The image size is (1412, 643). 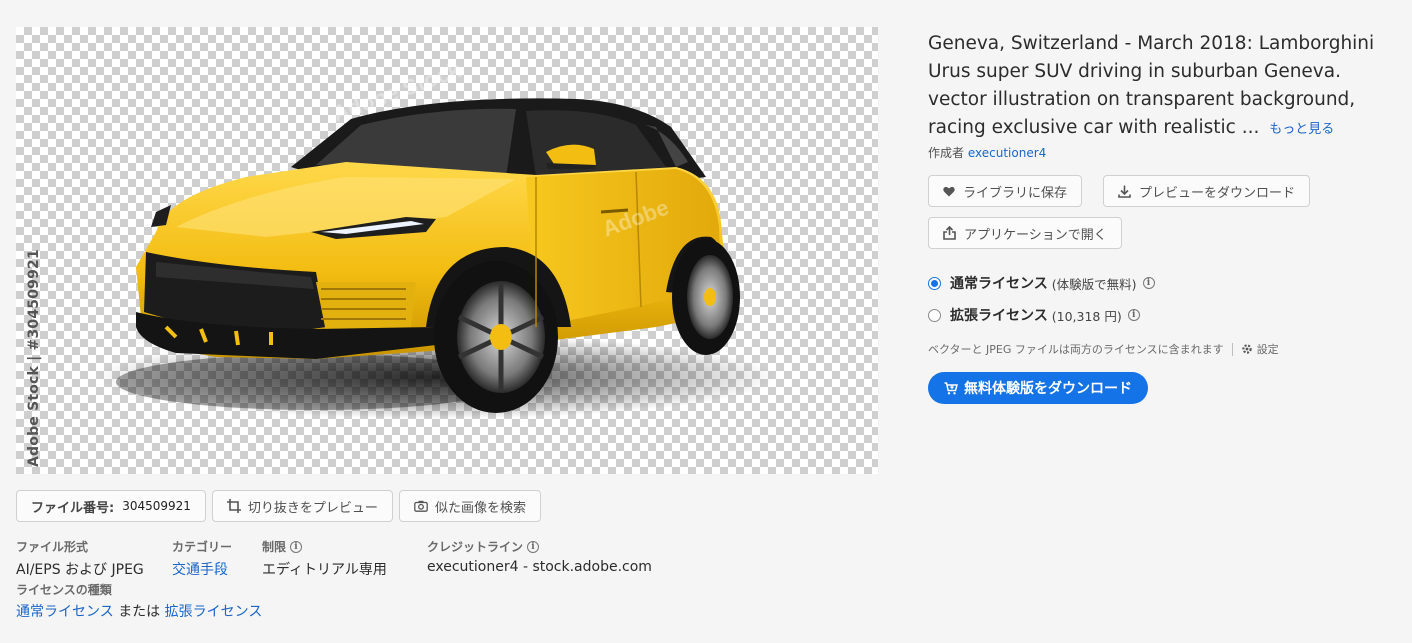 I want to click on author-prefix: 作成者, so click(x=946, y=153).